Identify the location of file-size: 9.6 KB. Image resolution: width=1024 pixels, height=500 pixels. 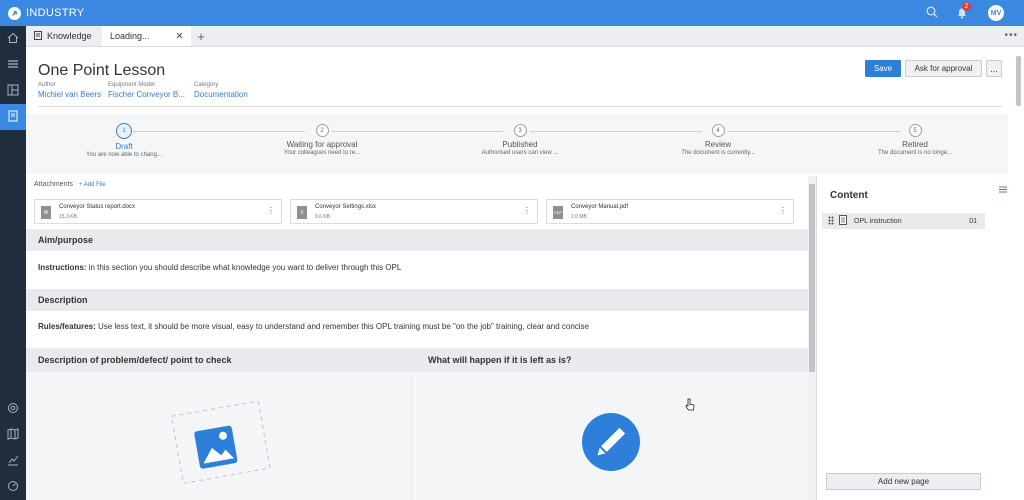
(323, 217).